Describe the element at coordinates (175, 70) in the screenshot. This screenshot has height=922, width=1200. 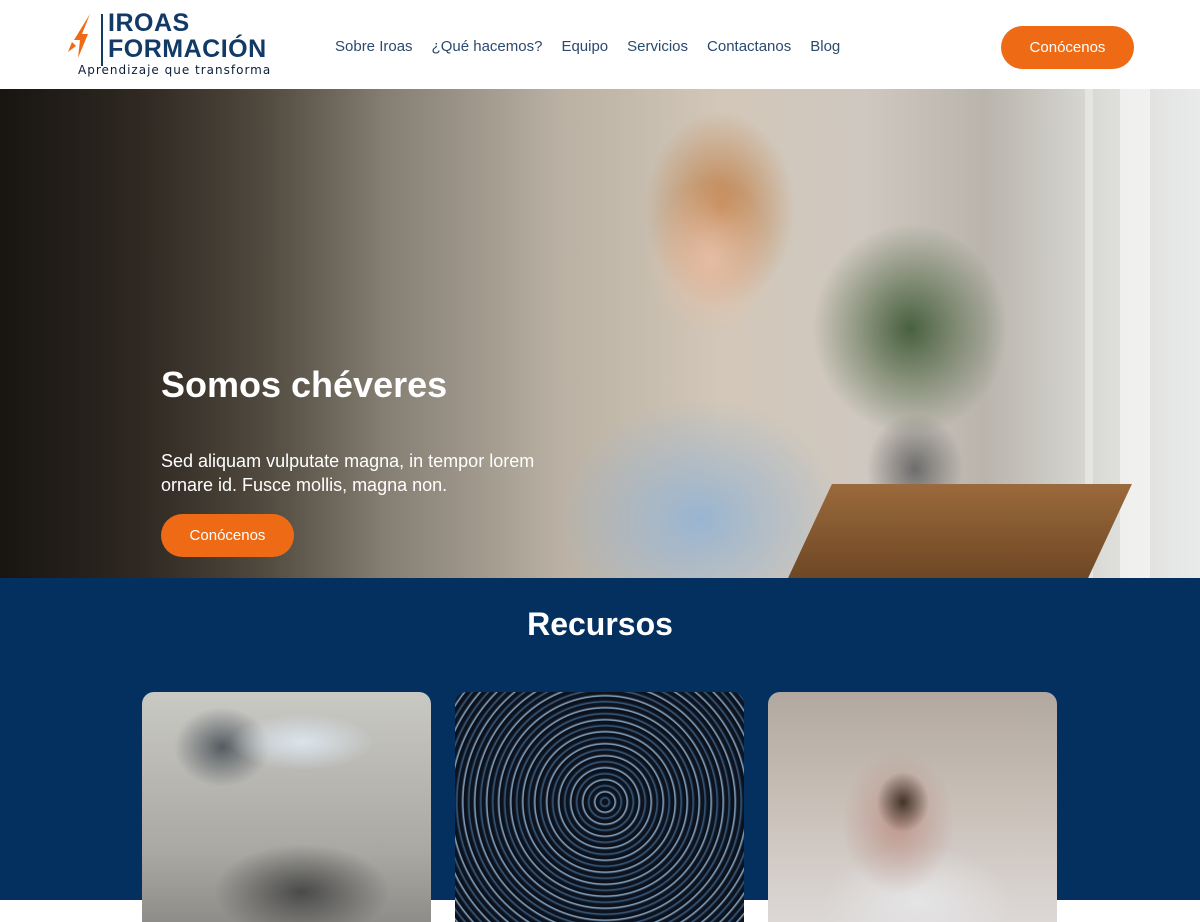
I see `brand-tagline: Aprendizaje que transforma` at that location.